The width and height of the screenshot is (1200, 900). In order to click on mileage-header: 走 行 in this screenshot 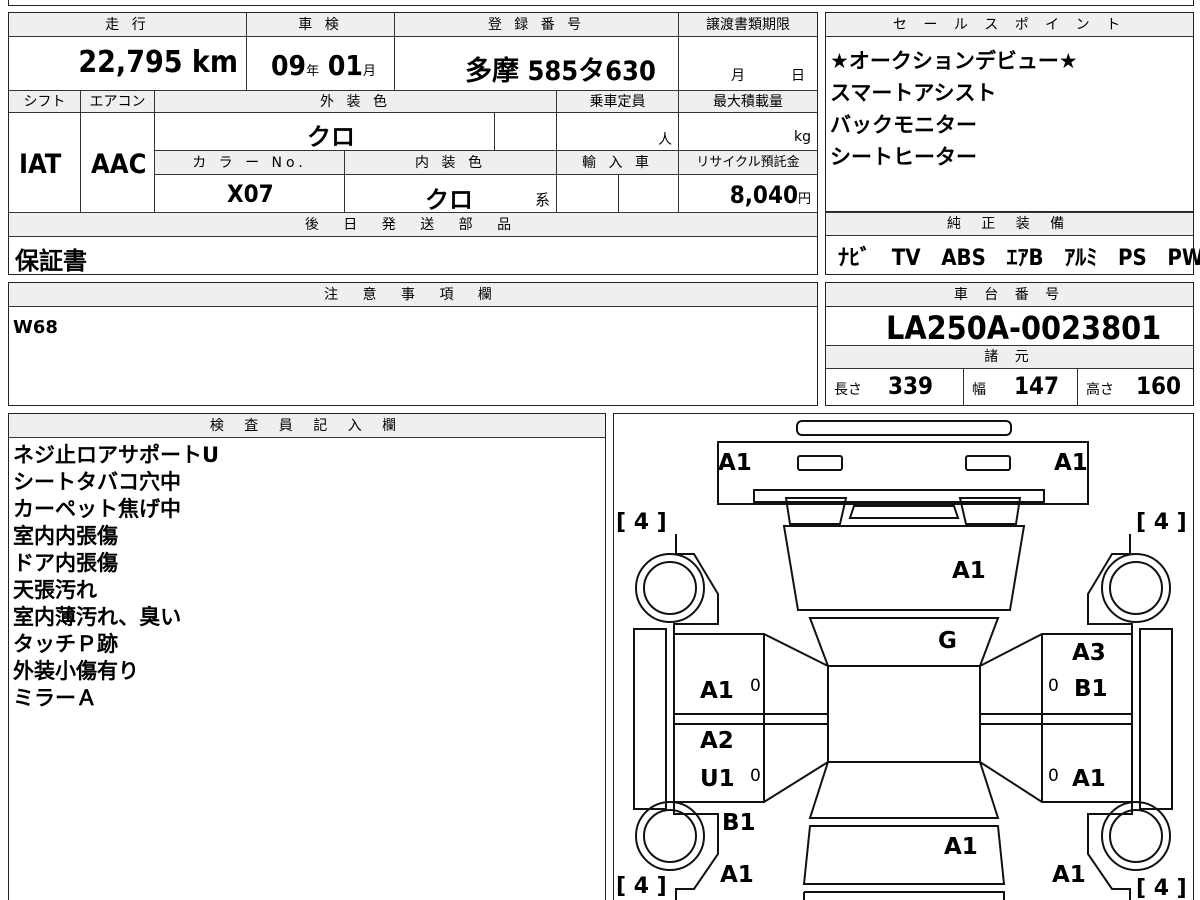, I will do `click(128, 25)`.